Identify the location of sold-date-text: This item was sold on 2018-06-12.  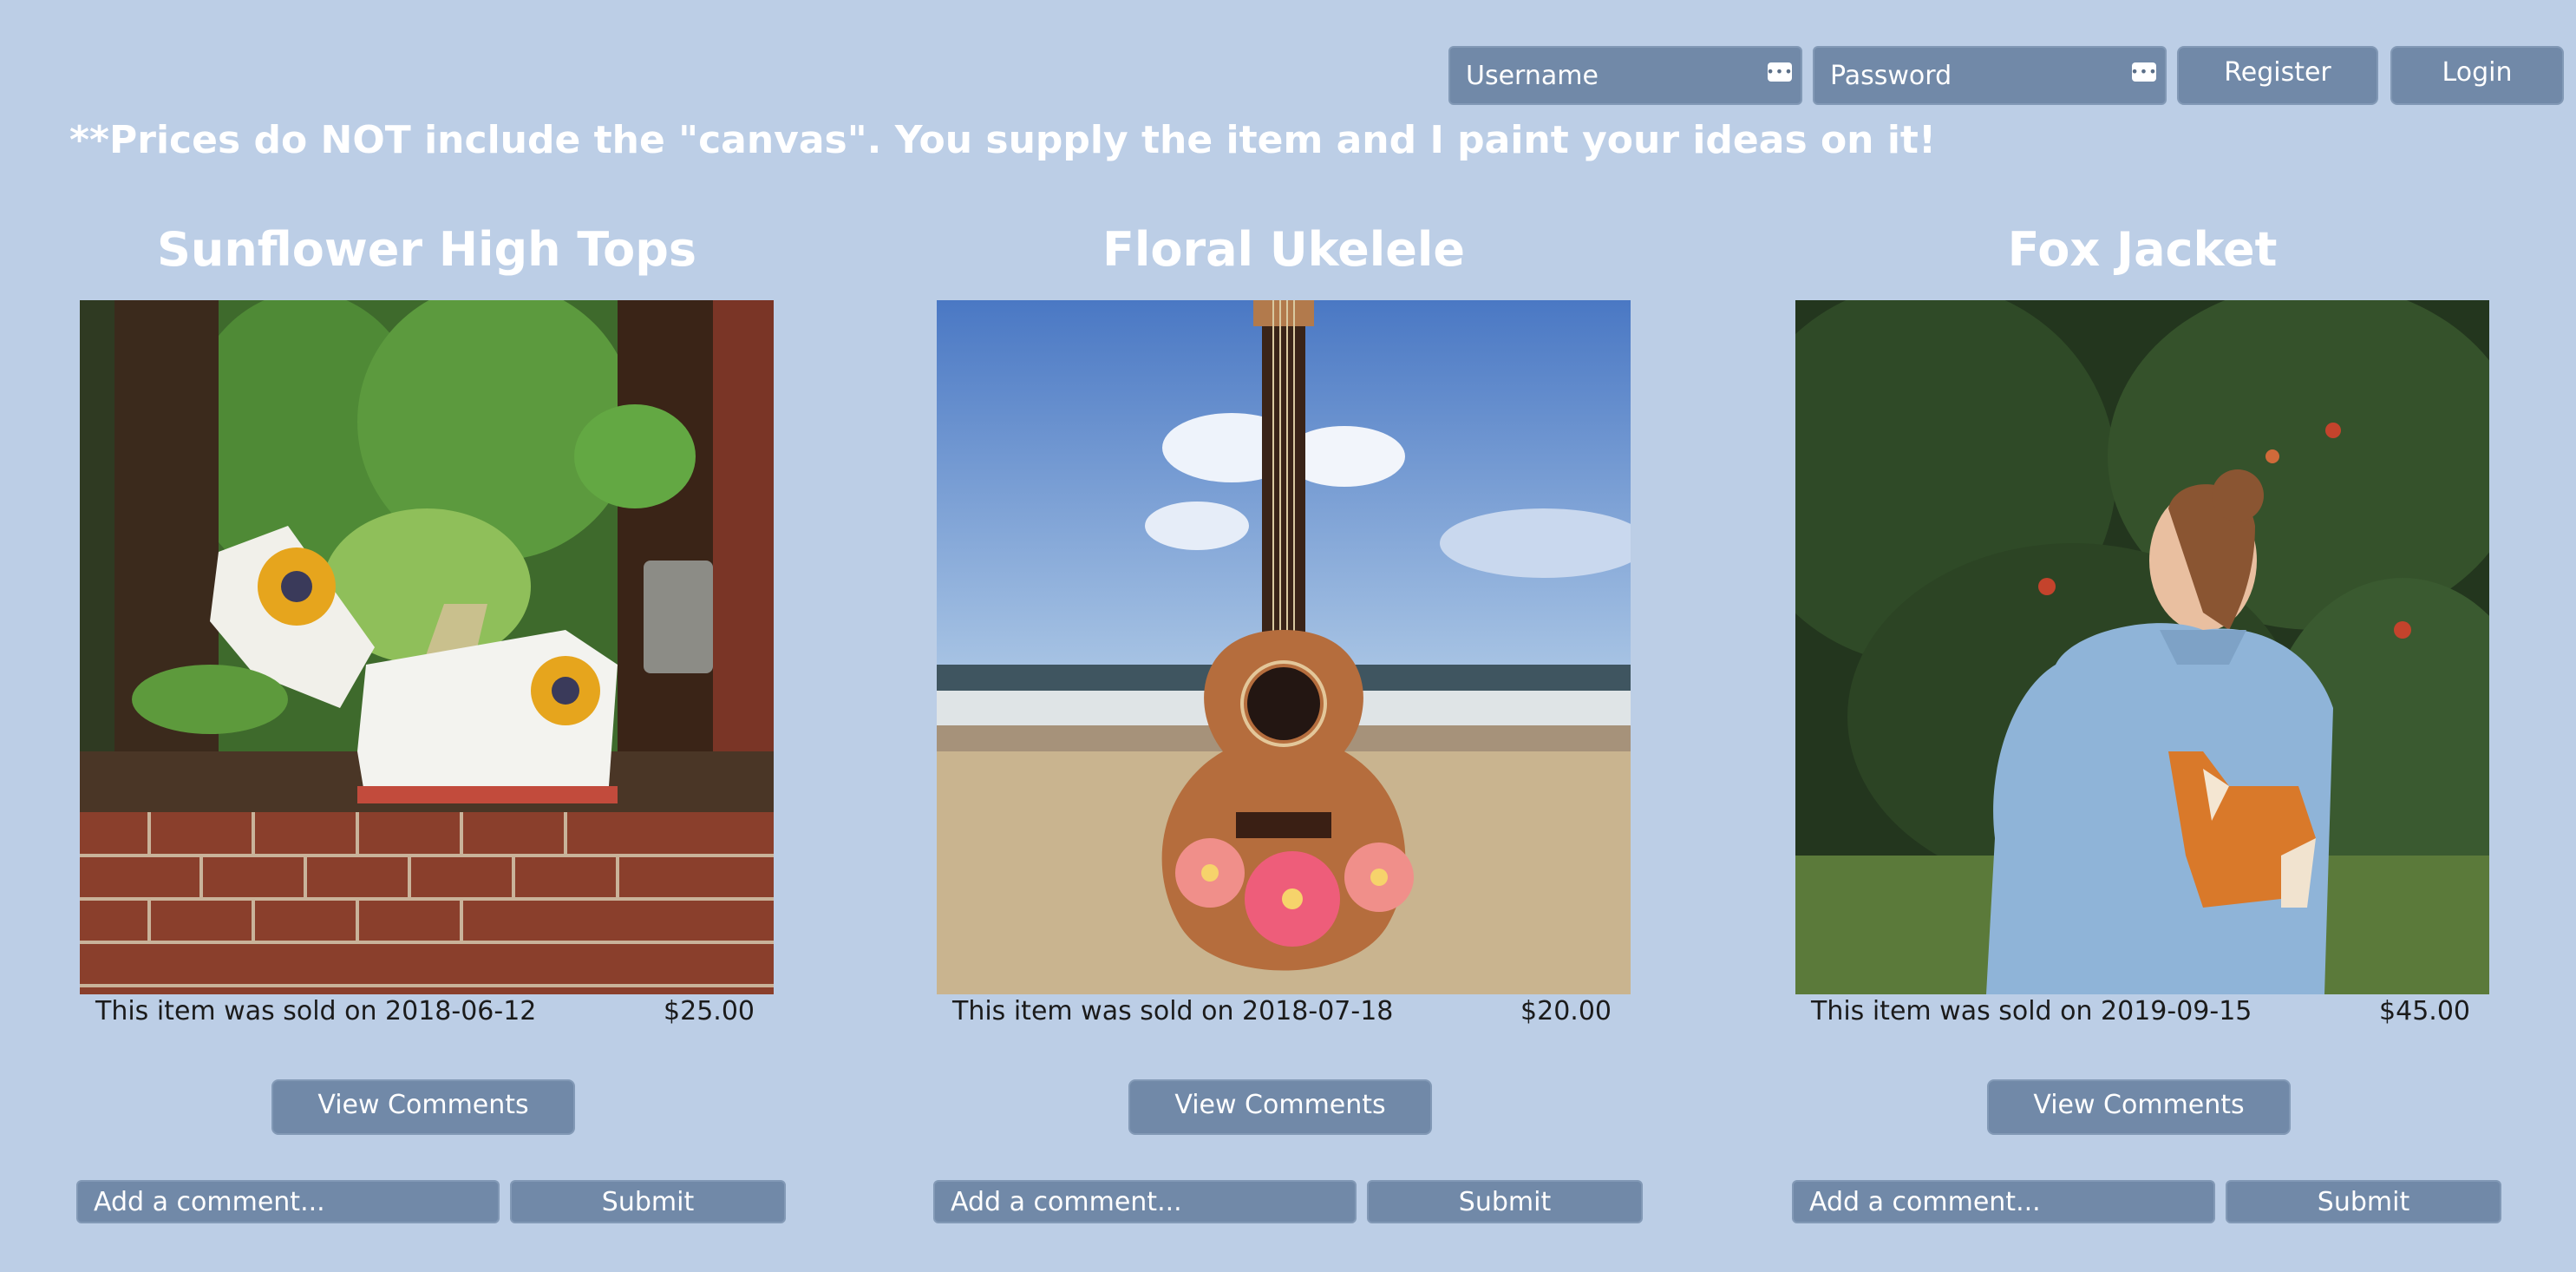
(316, 1011).